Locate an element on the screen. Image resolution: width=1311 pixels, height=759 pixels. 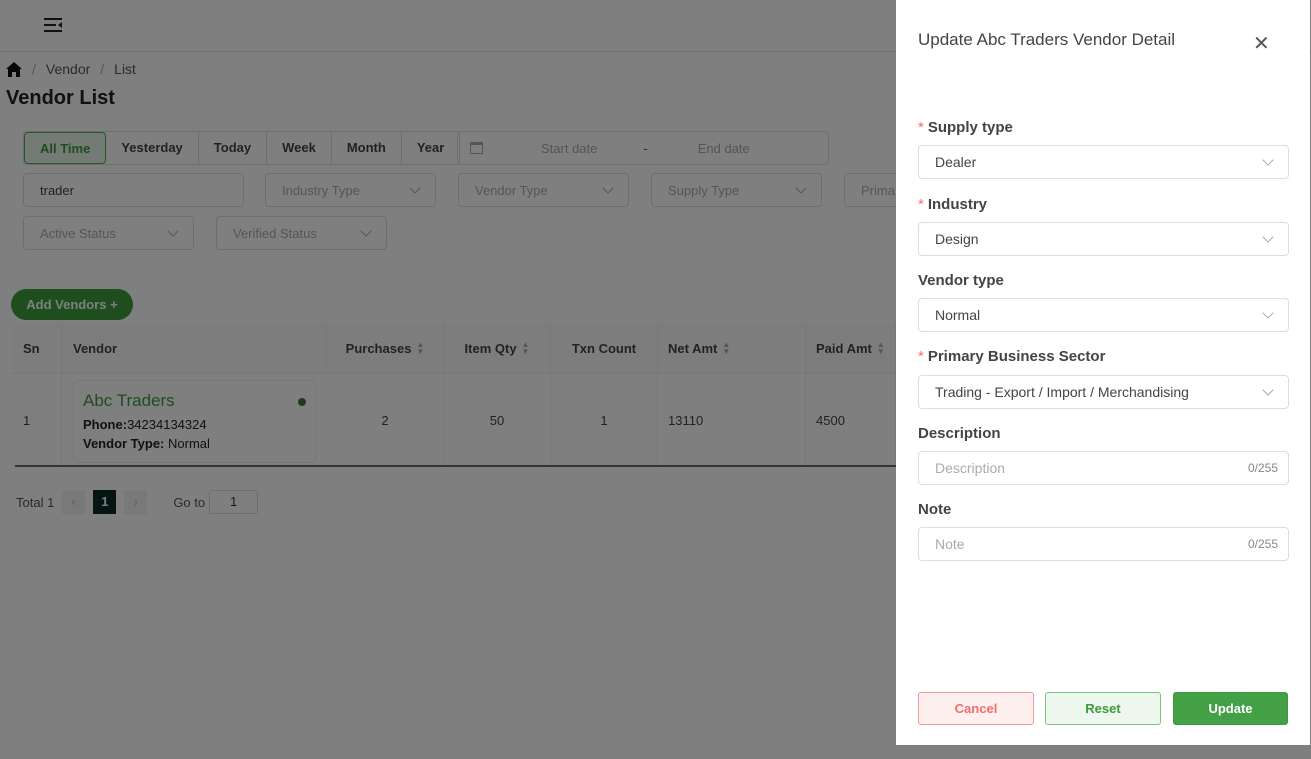
industry-select: Design is located at coordinates (1103, 239).